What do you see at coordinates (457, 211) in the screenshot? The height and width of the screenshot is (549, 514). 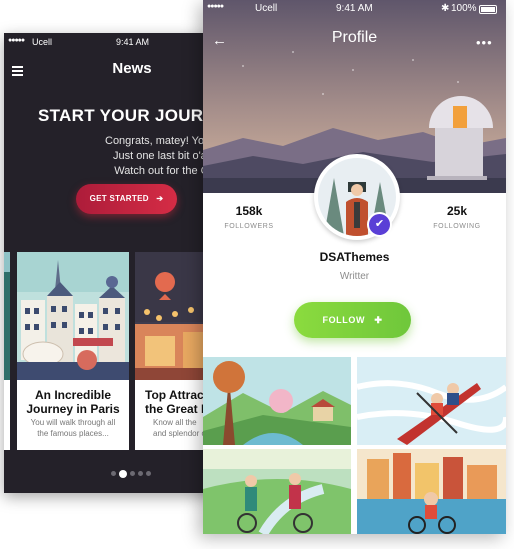 I see `following-count: 25k` at bounding box center [457, 211].